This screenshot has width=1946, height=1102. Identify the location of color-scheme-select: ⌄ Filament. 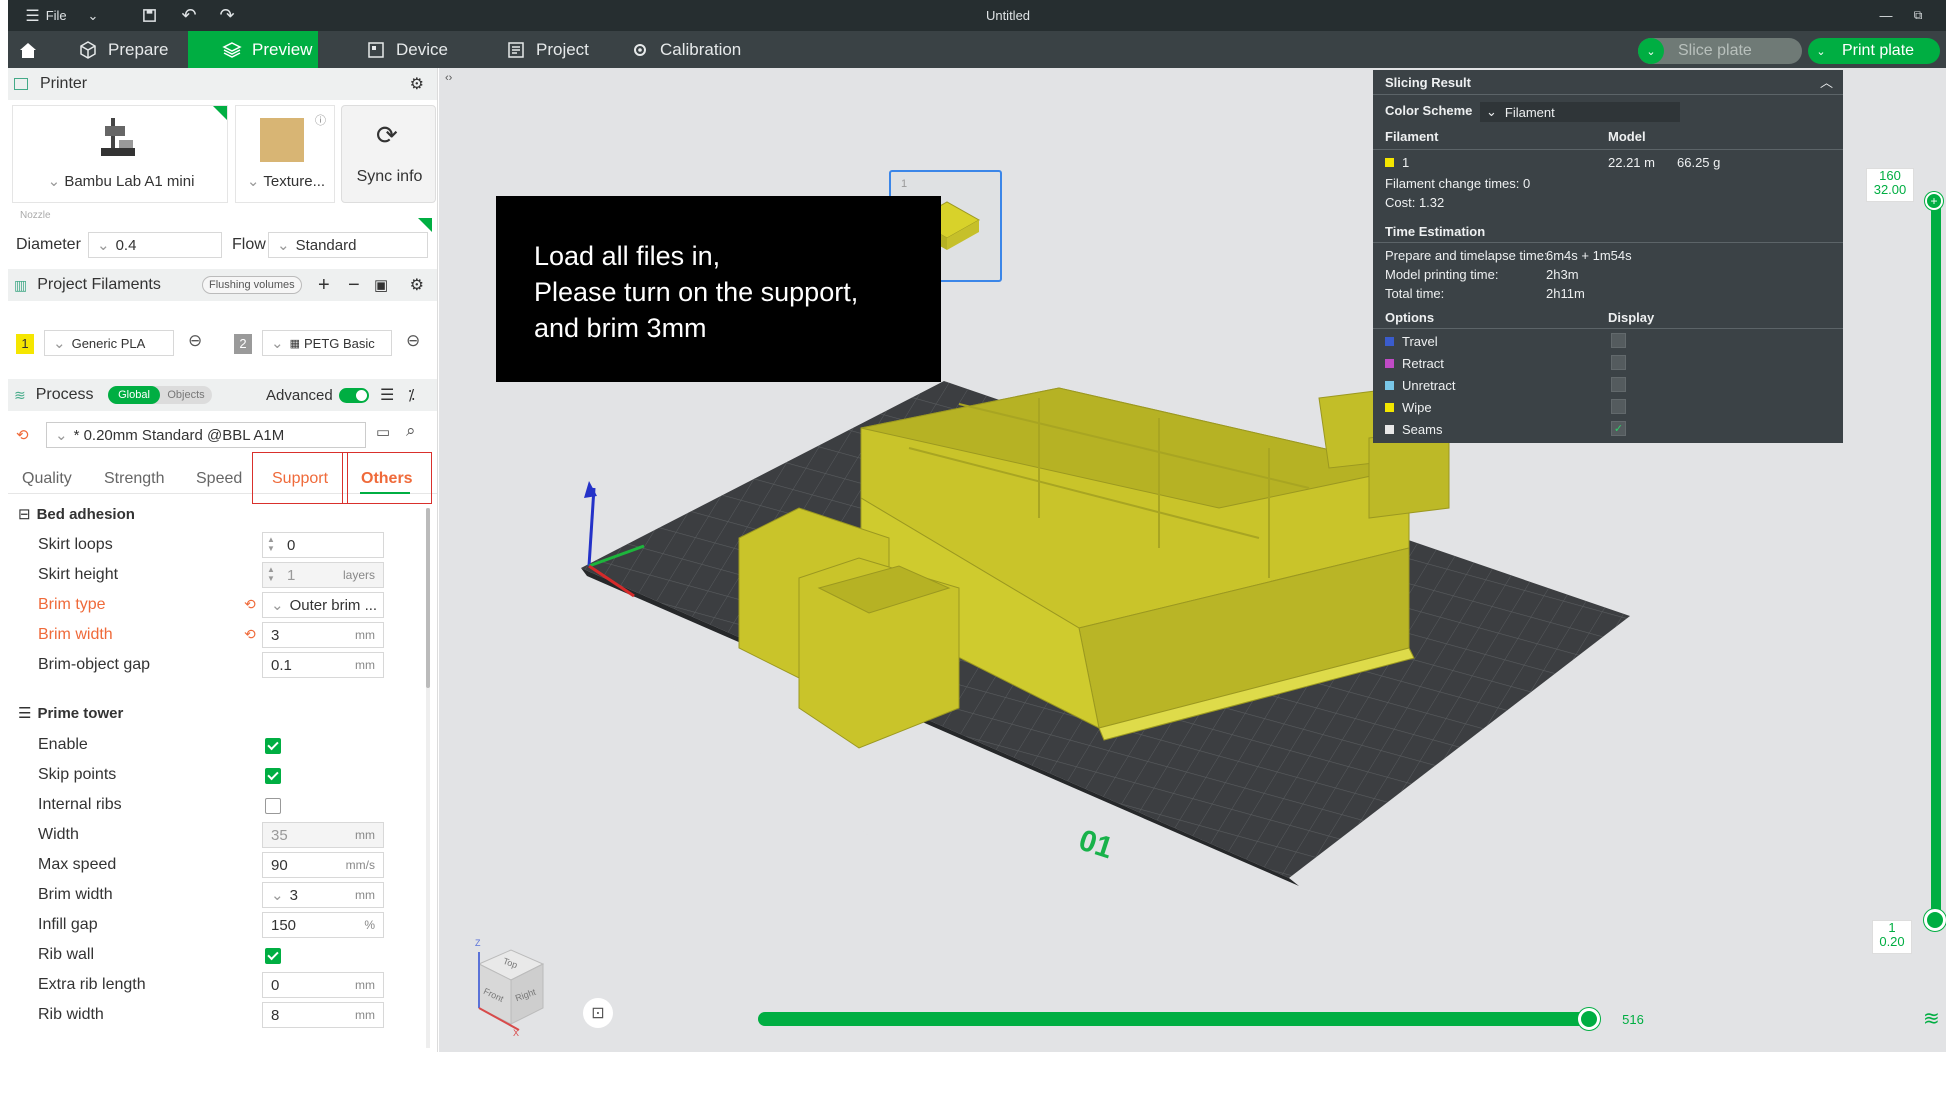
(1580, 112).